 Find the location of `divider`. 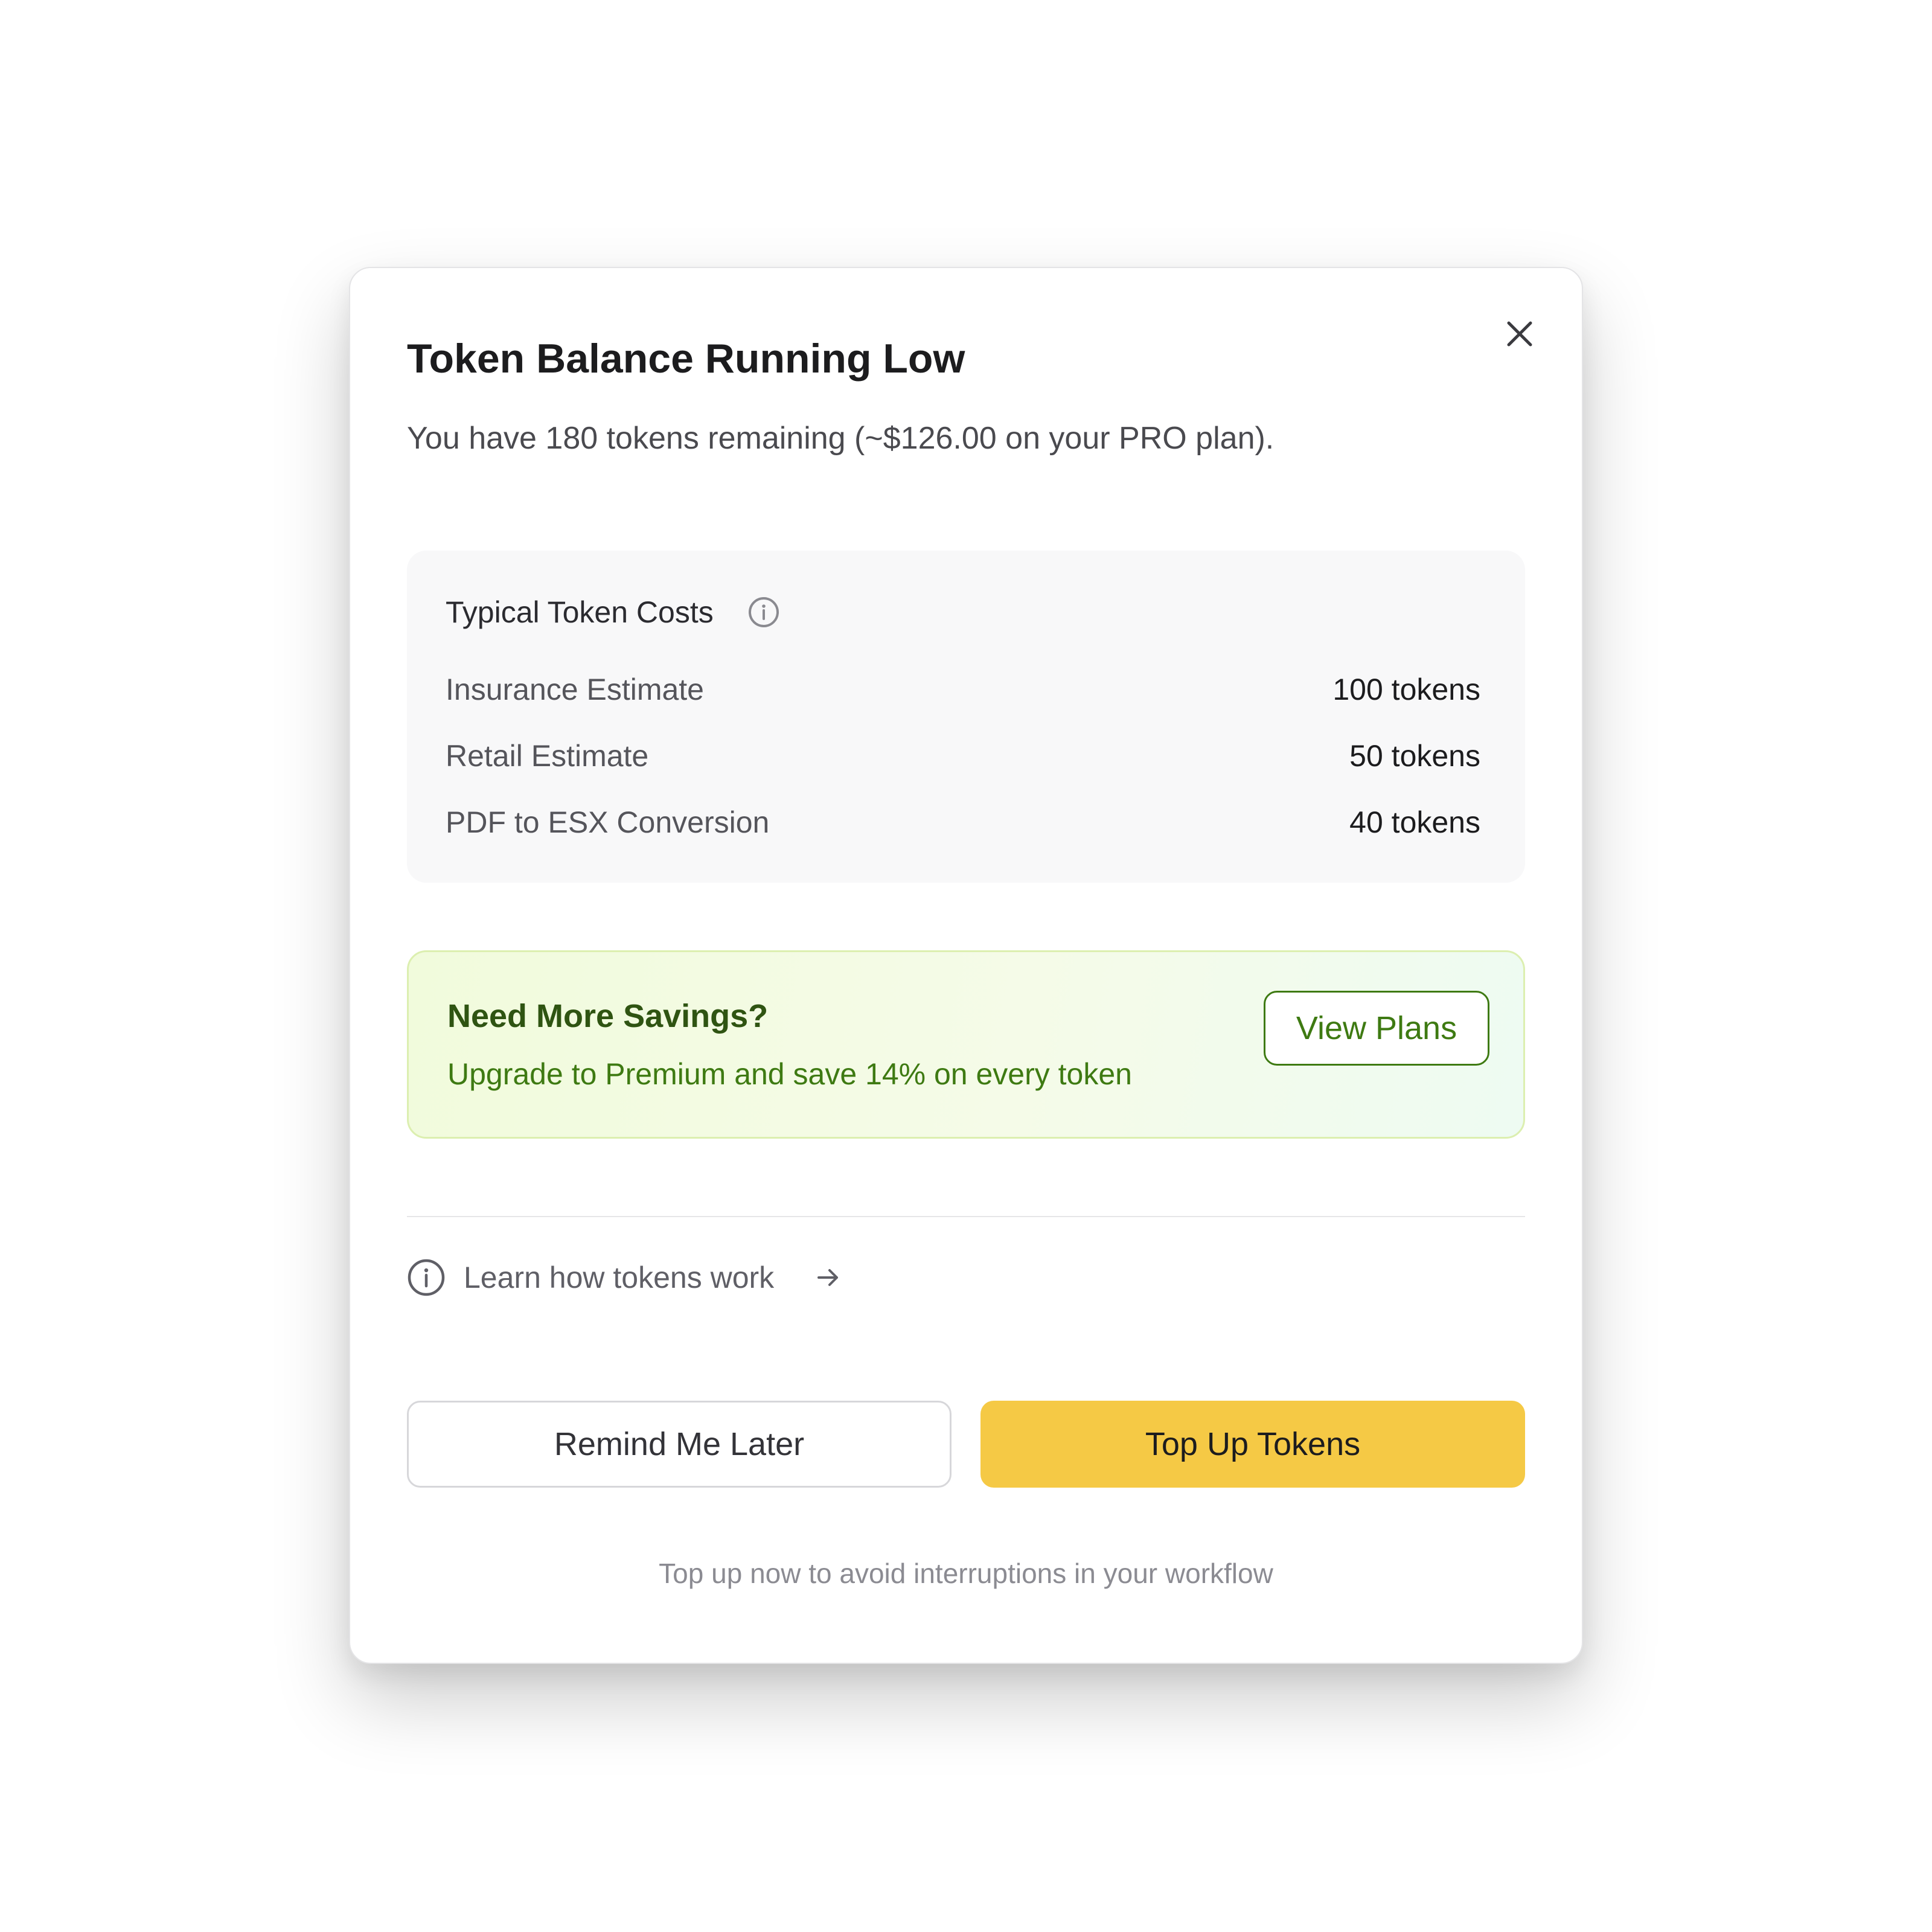

divider is located at coordinates (966, 1217).